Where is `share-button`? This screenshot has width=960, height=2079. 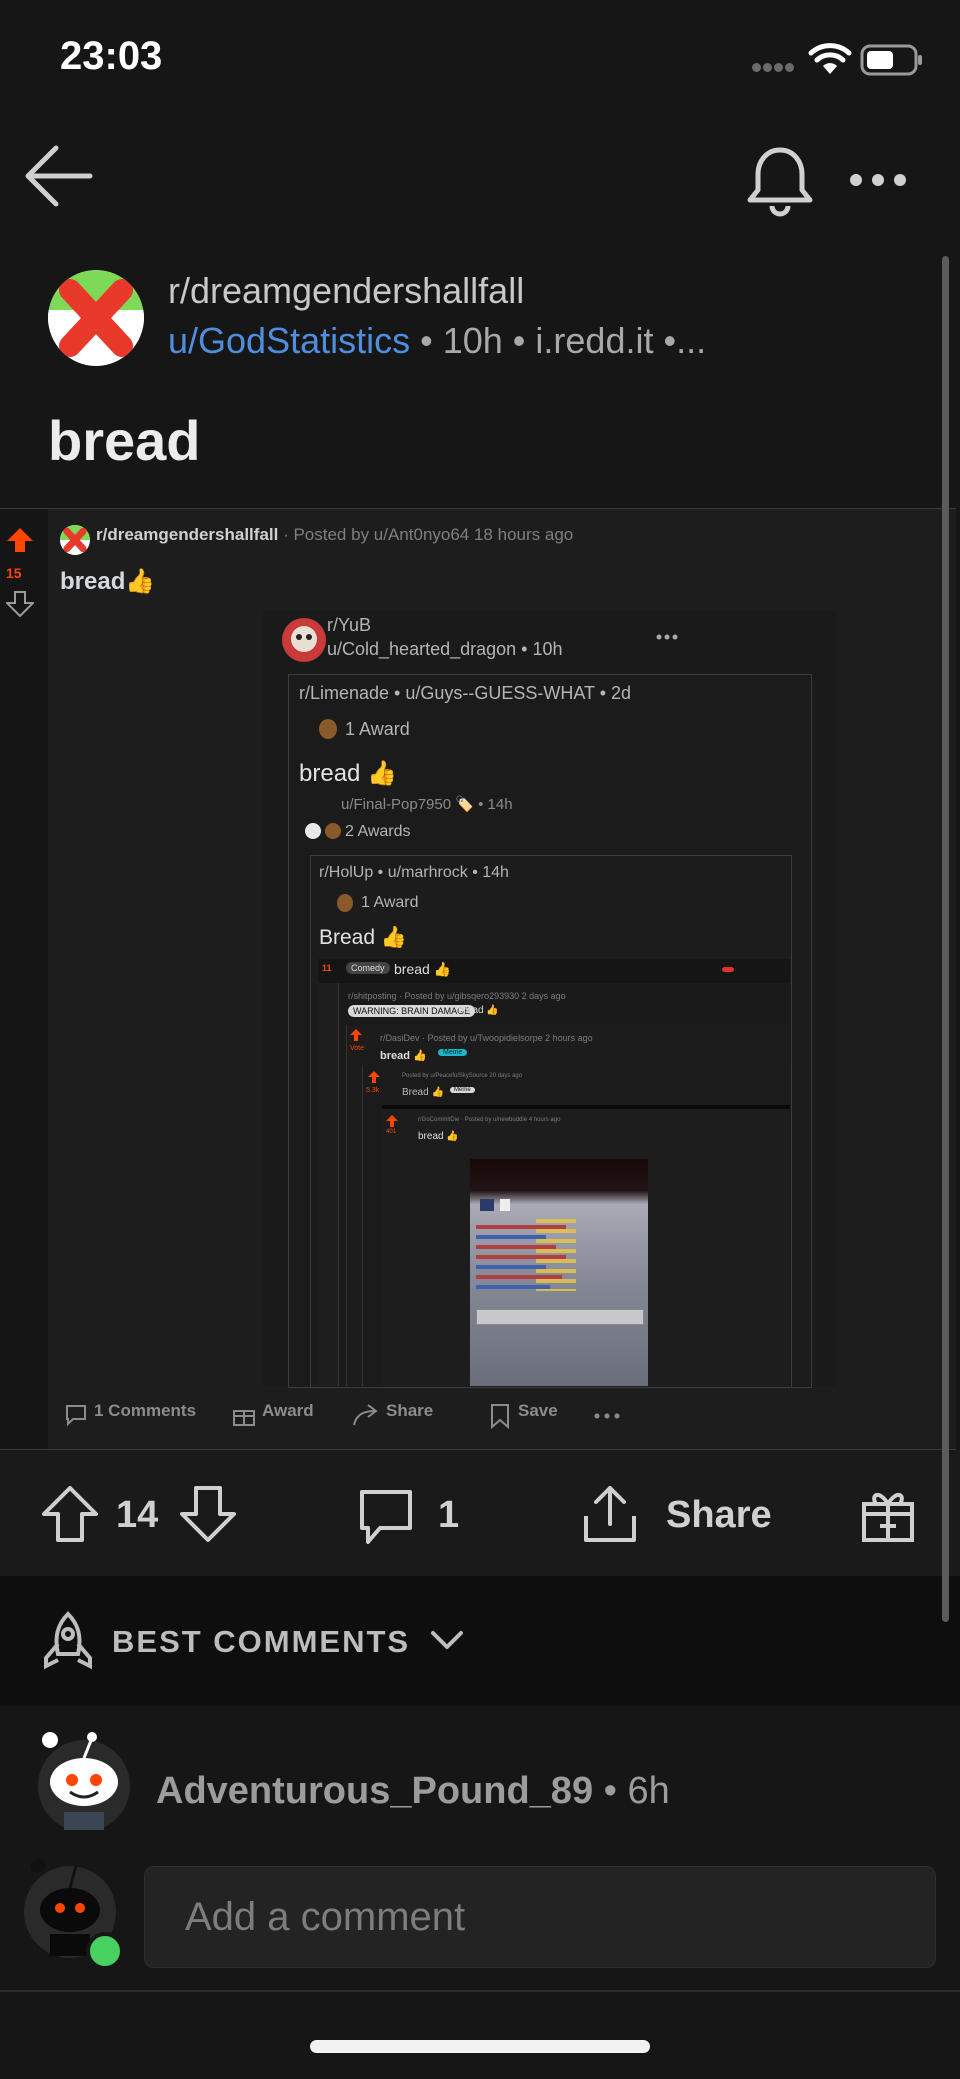
share-button is located at coordinates (610, 1515).